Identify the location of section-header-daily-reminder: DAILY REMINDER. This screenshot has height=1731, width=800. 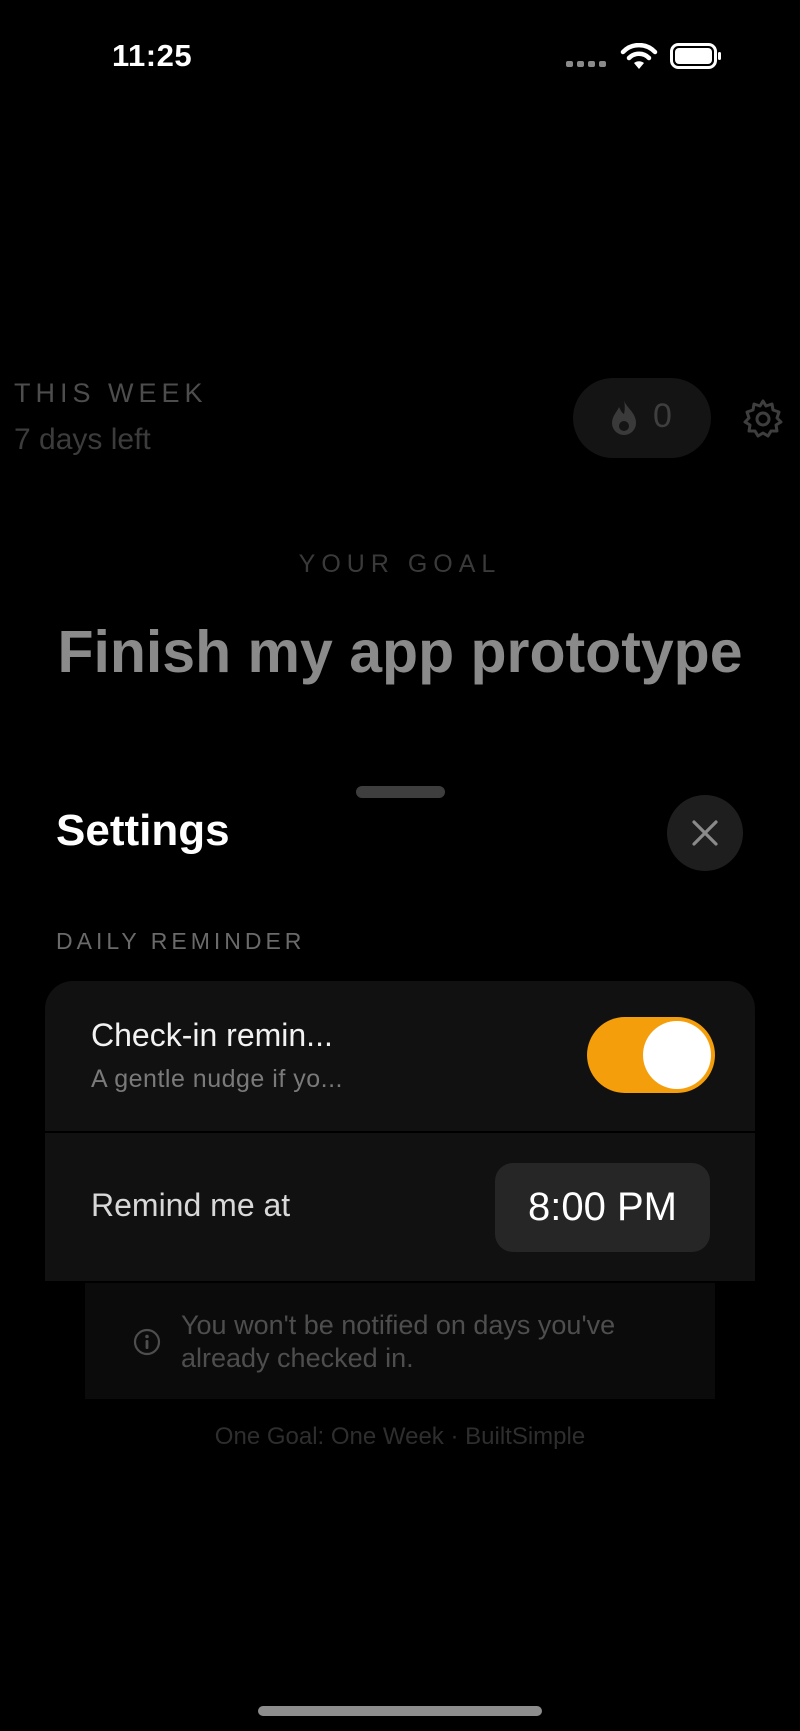
(181, 941).